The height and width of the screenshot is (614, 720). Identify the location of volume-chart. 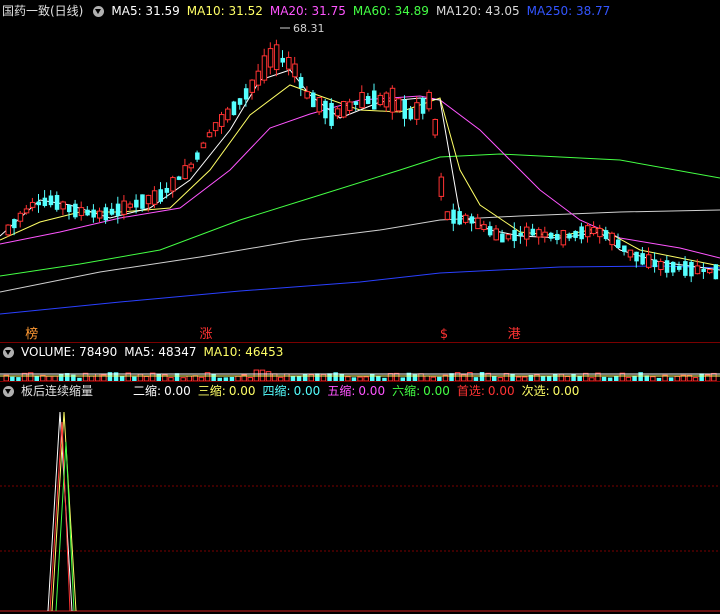
(360, 362).